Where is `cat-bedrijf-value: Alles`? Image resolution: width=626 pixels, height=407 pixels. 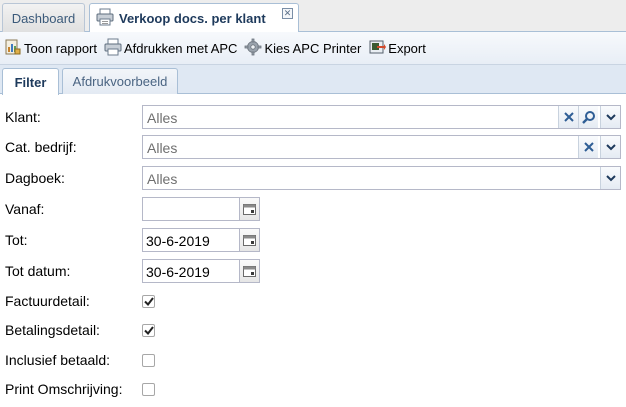 cat-bedrijf-value: Alles is located at coordinates (162, 148).